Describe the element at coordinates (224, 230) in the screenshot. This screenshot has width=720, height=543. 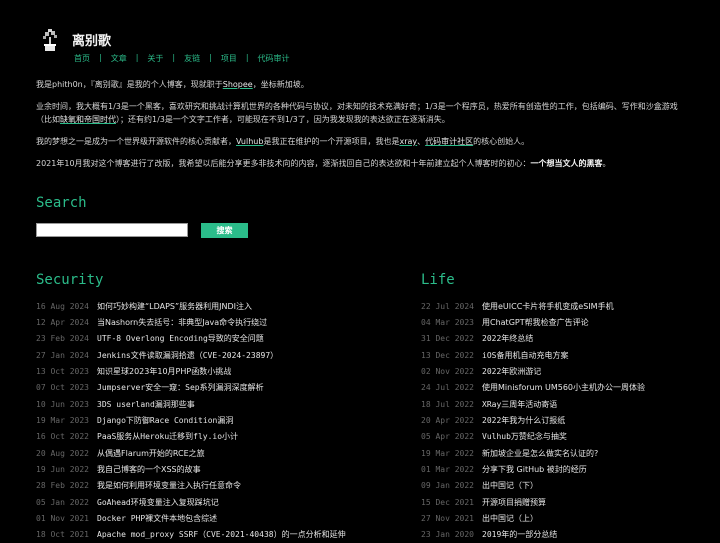
I see `search-button: 搜索` at that location.